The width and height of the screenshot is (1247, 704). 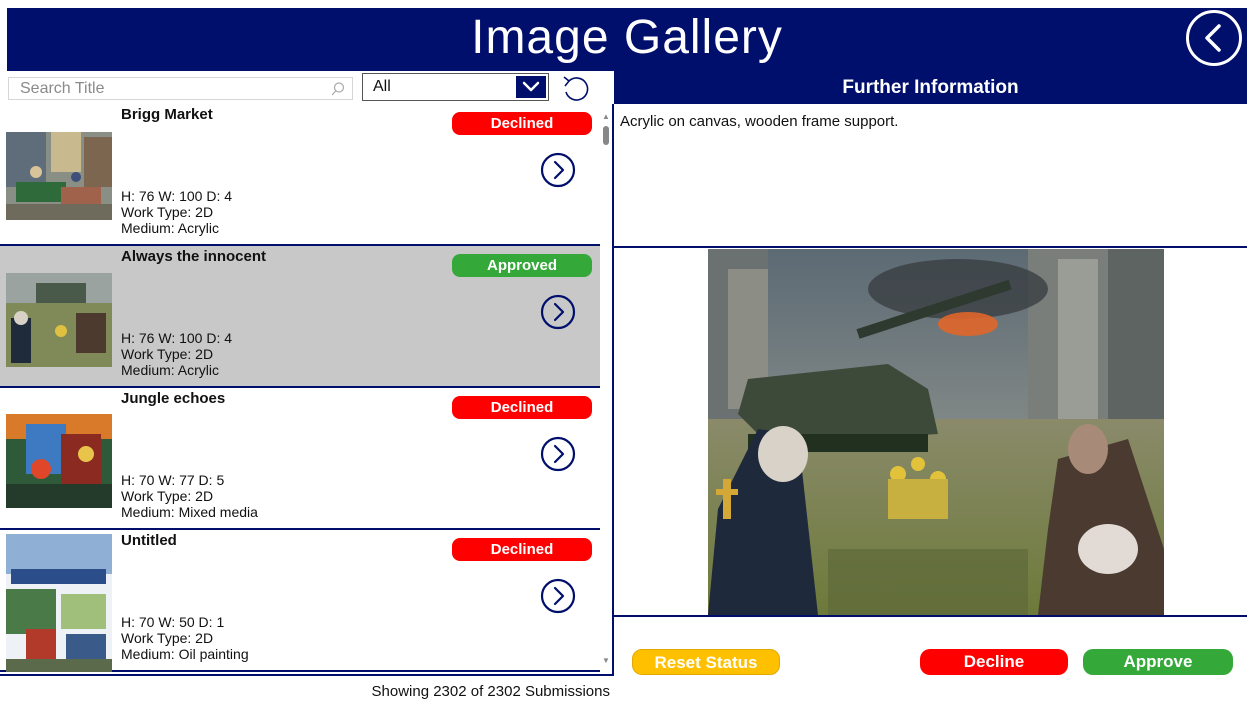 I want to click on further-info-description: Acrylic on canvas, wooden frame support., so click(x=759, y=121).